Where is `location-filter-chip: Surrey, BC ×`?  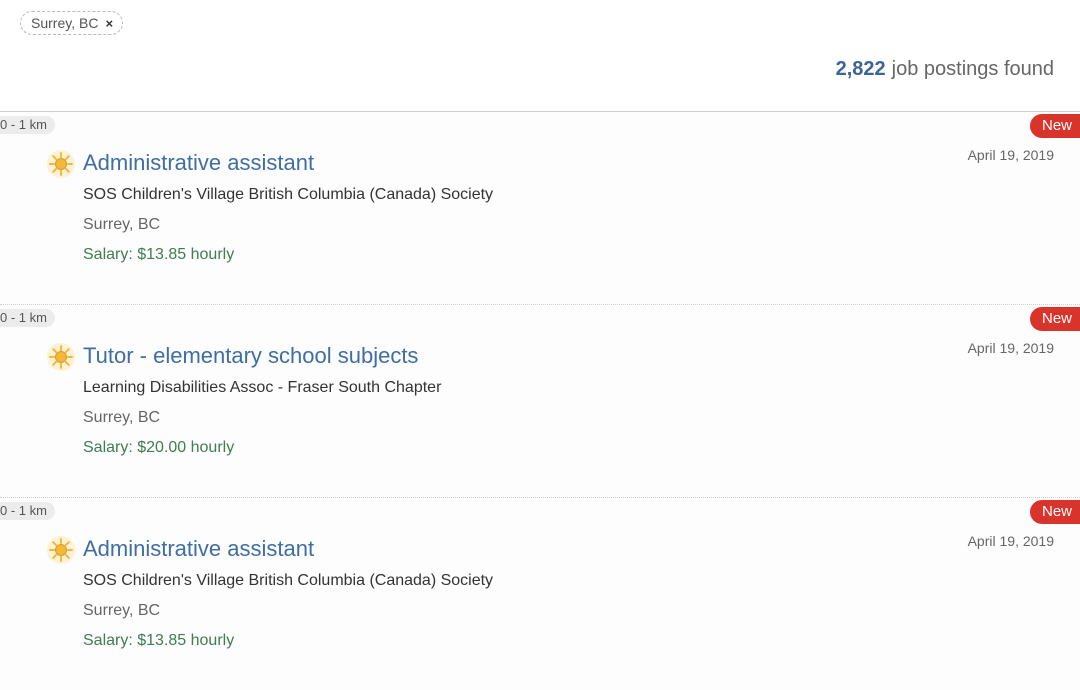 location-filter-chip: Surrey, BC × is located at coordinates (72, 23).